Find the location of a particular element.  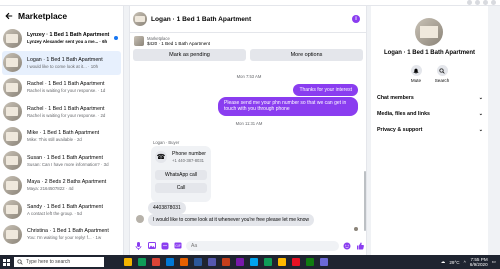

weather-temp: 29°C is located at coordinates (454, 262).